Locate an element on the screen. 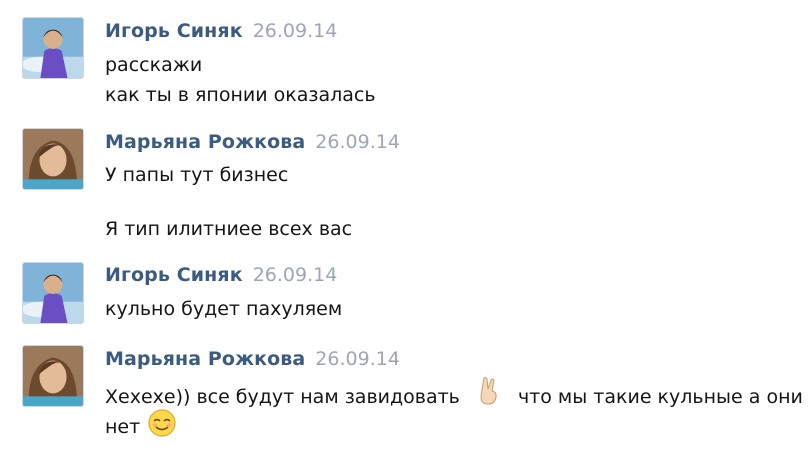 The width and height of the screenshot is (810, 458). message-text: нет is located at coordinates (123, 427).